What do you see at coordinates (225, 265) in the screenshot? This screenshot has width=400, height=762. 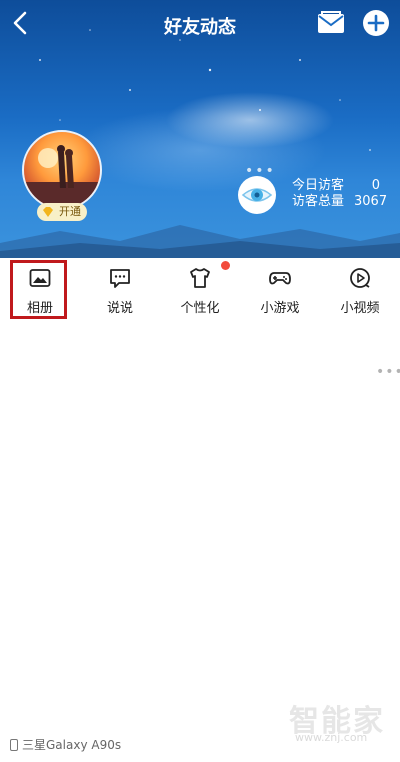 I see `notification-dot` at bounding box center [225, 265].